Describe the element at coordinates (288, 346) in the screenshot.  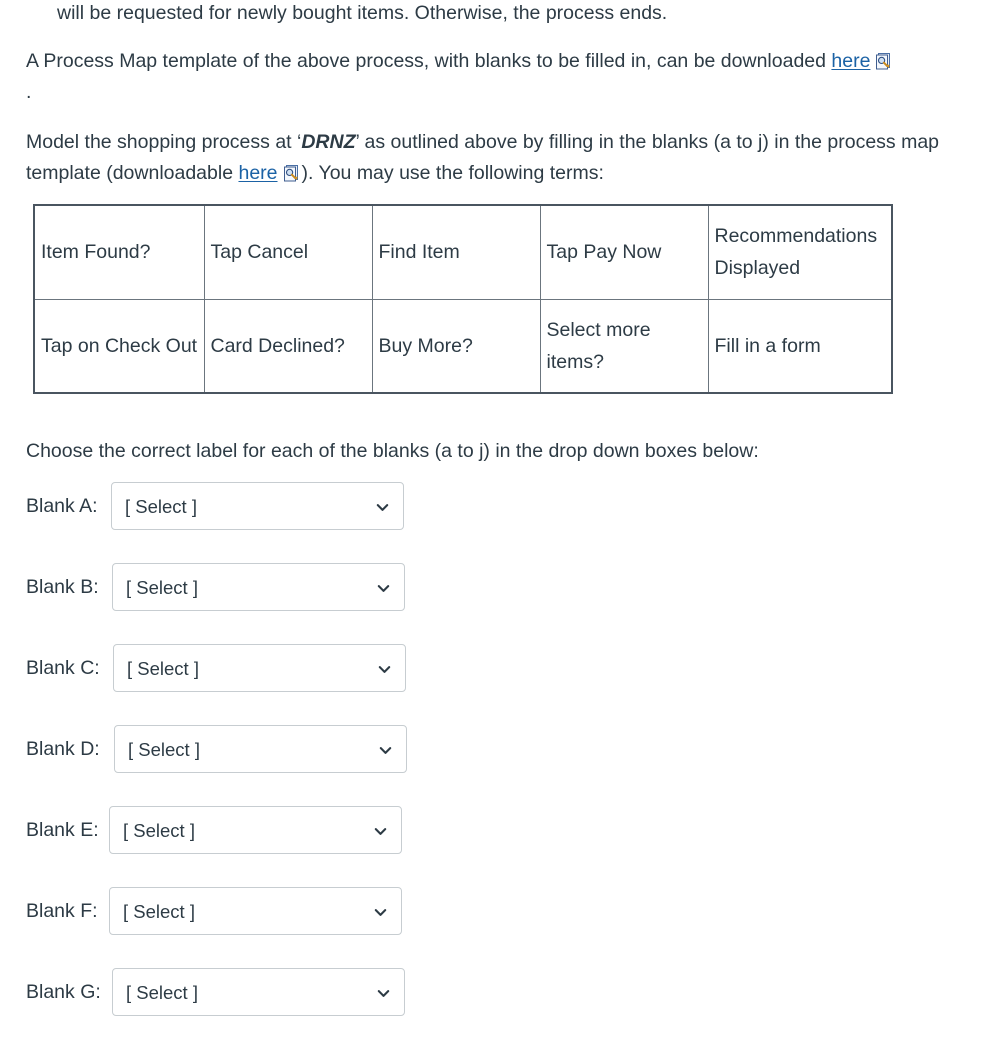
I see `table-cell: Card Declined?` at that location.